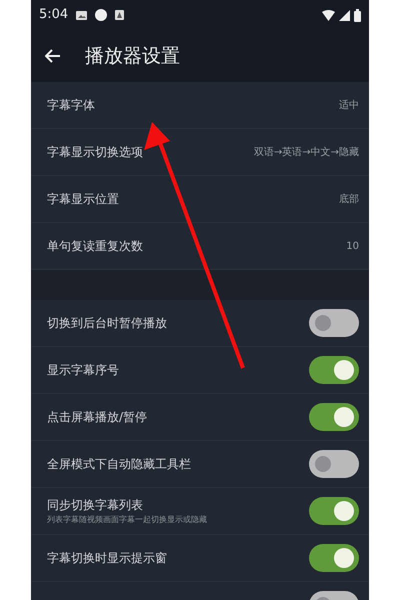 Image resolution: width=400 pixels, height=600 pixels. I want to click on setting-label: 显示字幕序号, so click(83, 370).